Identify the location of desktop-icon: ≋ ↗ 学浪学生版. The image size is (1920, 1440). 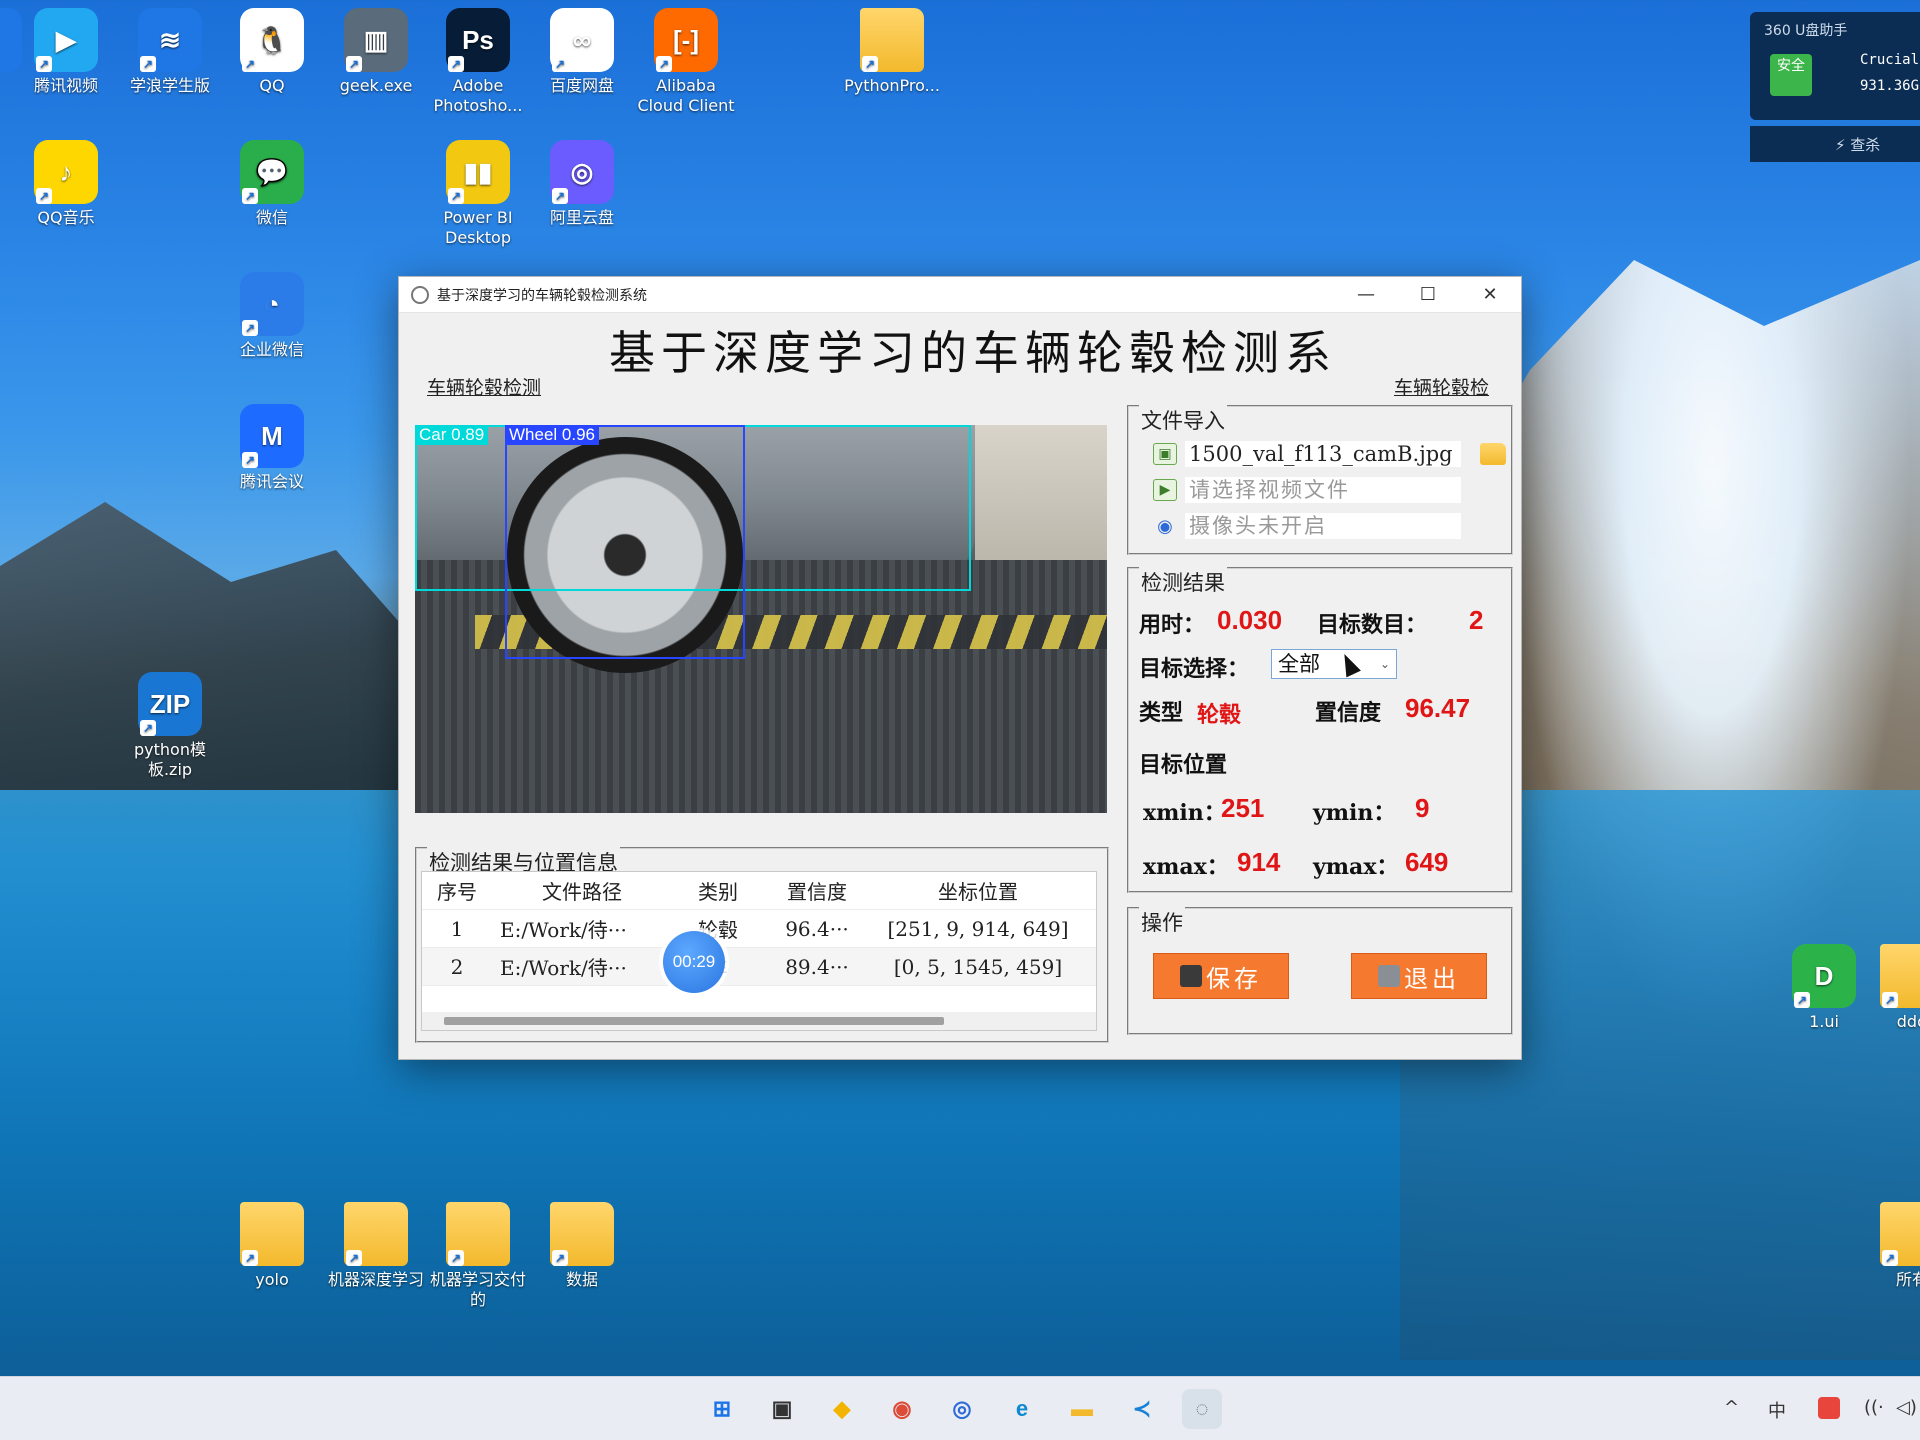
(170, 52).